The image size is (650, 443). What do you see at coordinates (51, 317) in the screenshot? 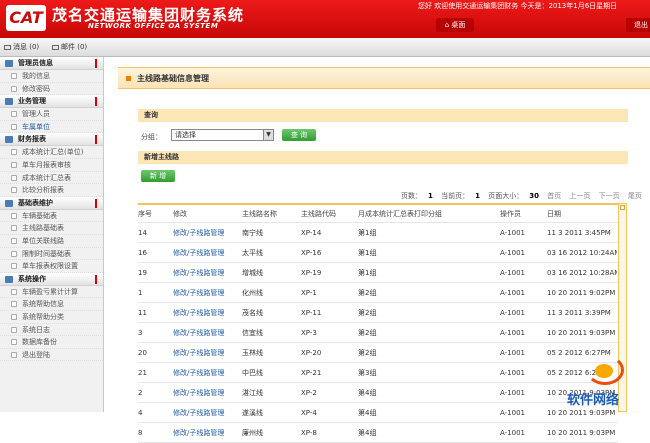
I see `sidebar-item: 系统帮助分类` at bounding box center [51, 317].